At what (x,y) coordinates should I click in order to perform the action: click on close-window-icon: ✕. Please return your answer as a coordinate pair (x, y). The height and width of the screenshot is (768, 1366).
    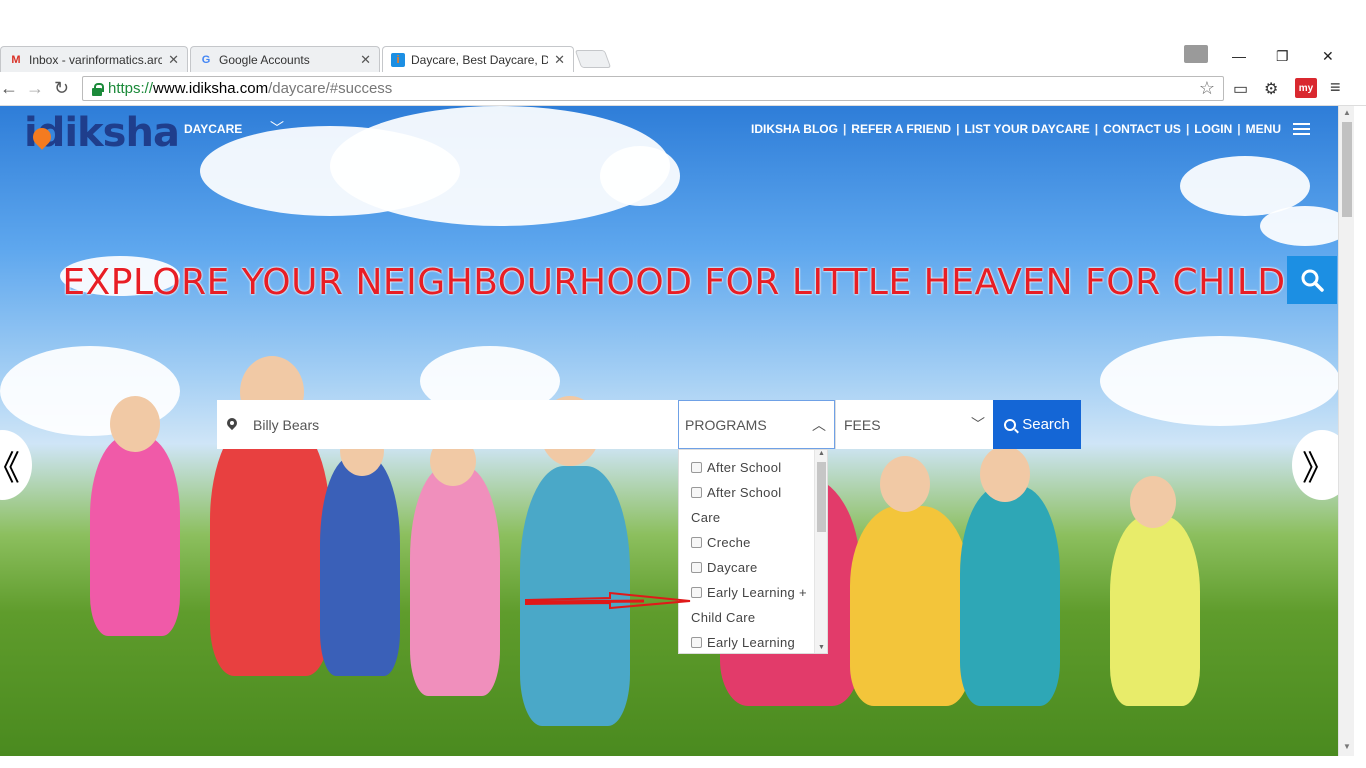
    Looking at the image, I should click on (1328, 56).